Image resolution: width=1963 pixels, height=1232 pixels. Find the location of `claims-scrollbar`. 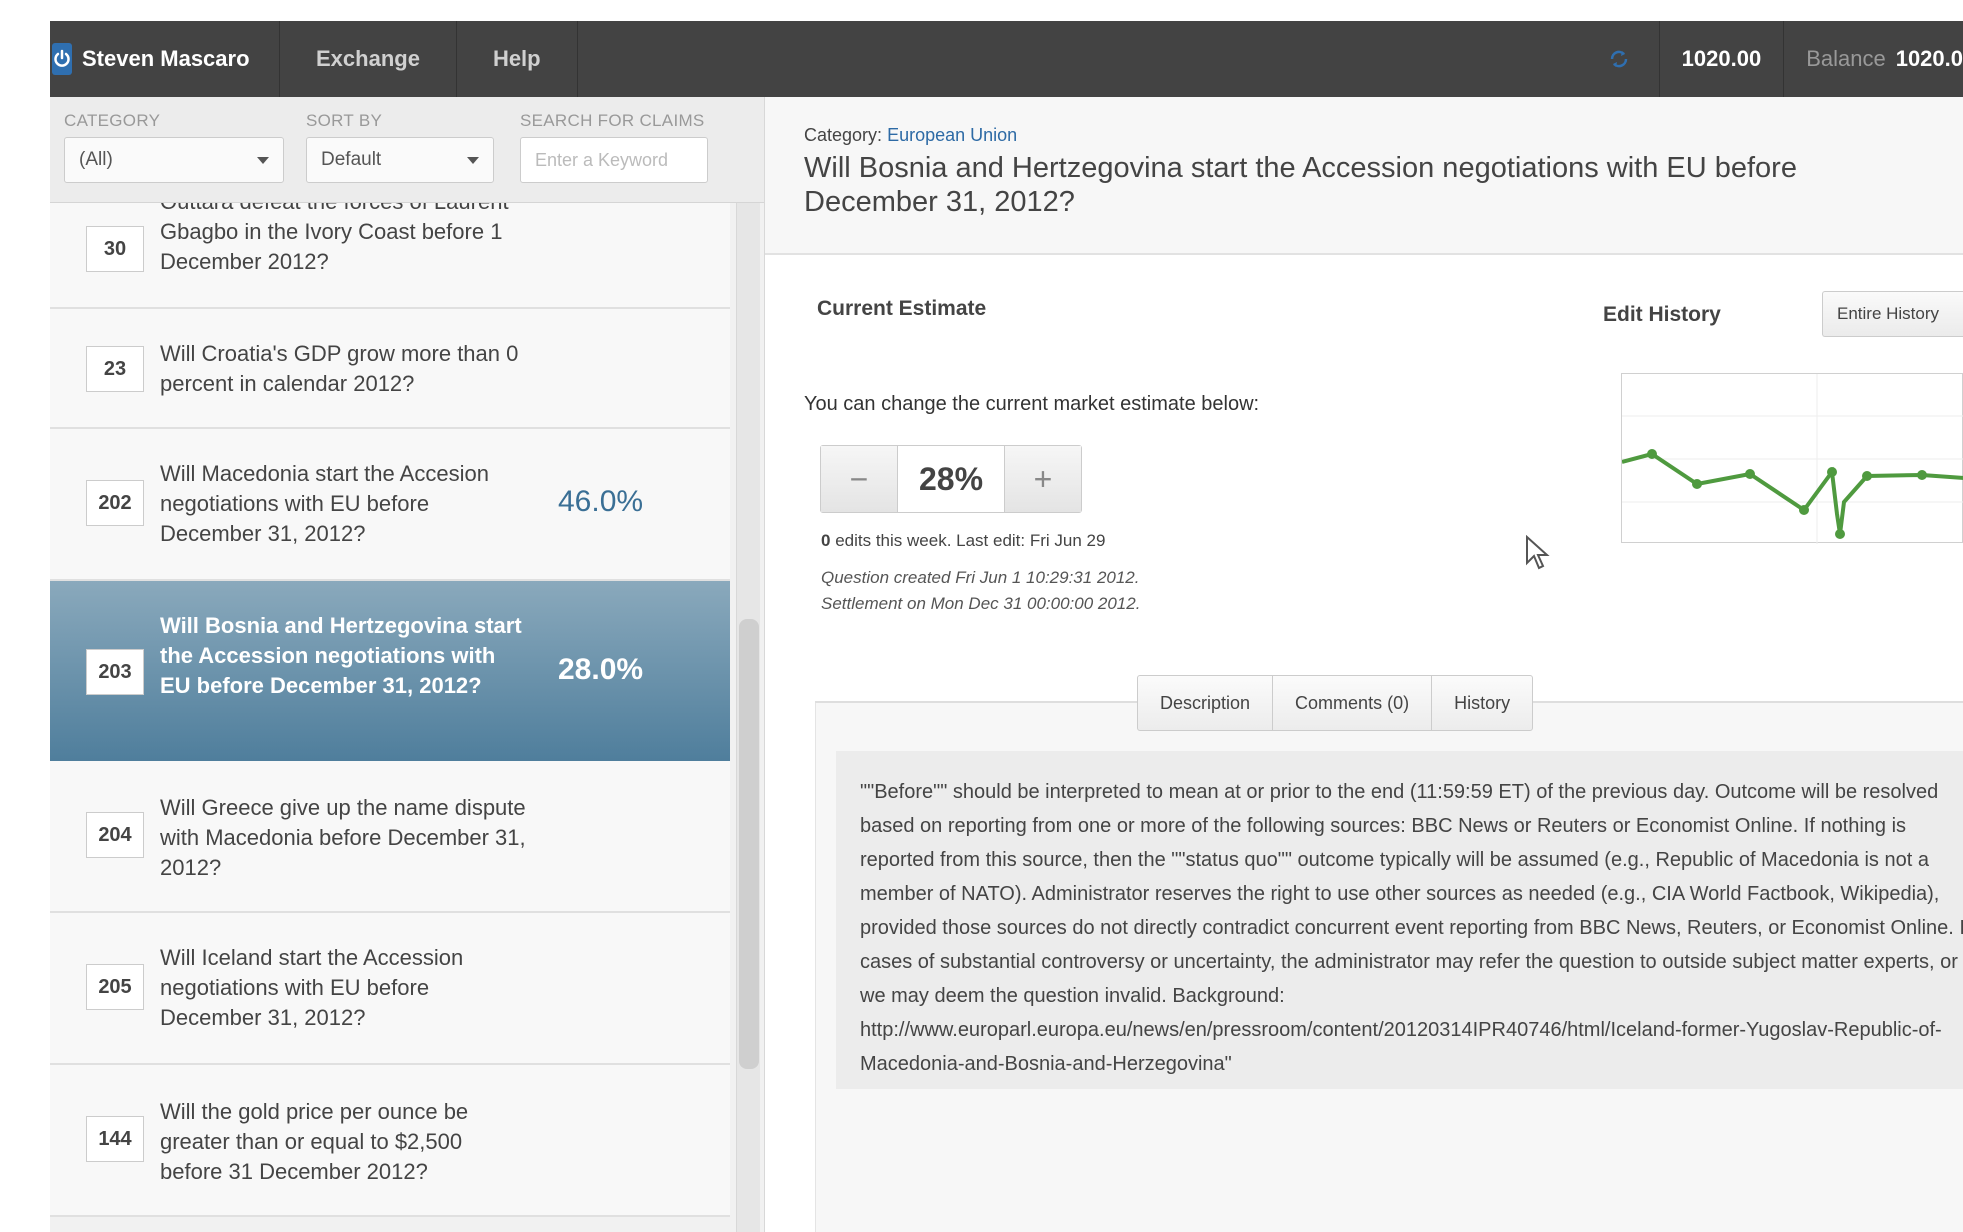

claims-scrollbar is located at coordinates (748, 717).